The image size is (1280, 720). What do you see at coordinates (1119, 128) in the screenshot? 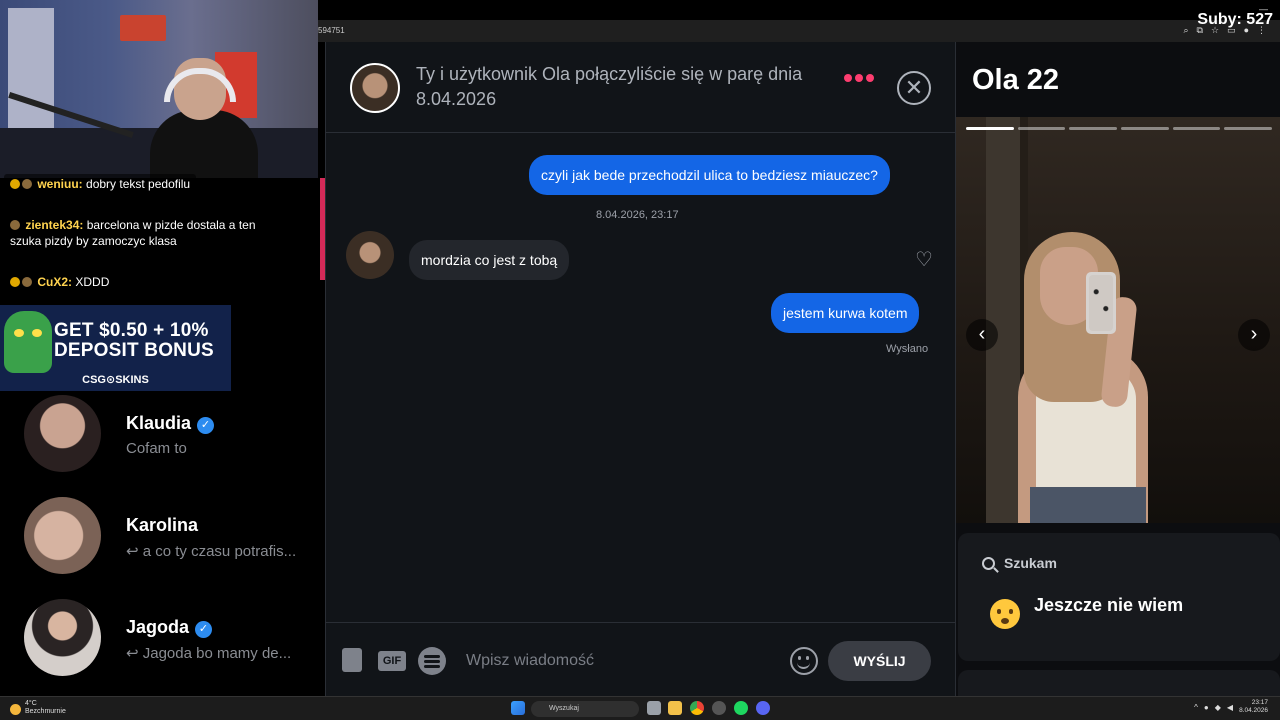
I see `photo-progress-bar` at bounding box center [1119, 128].